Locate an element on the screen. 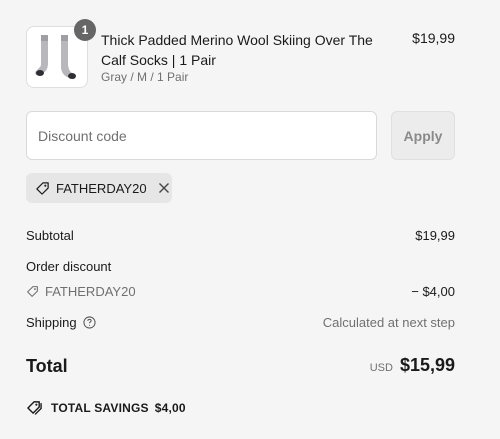  total-row: Total USD $15,99 is located at coordinates (240, 368).